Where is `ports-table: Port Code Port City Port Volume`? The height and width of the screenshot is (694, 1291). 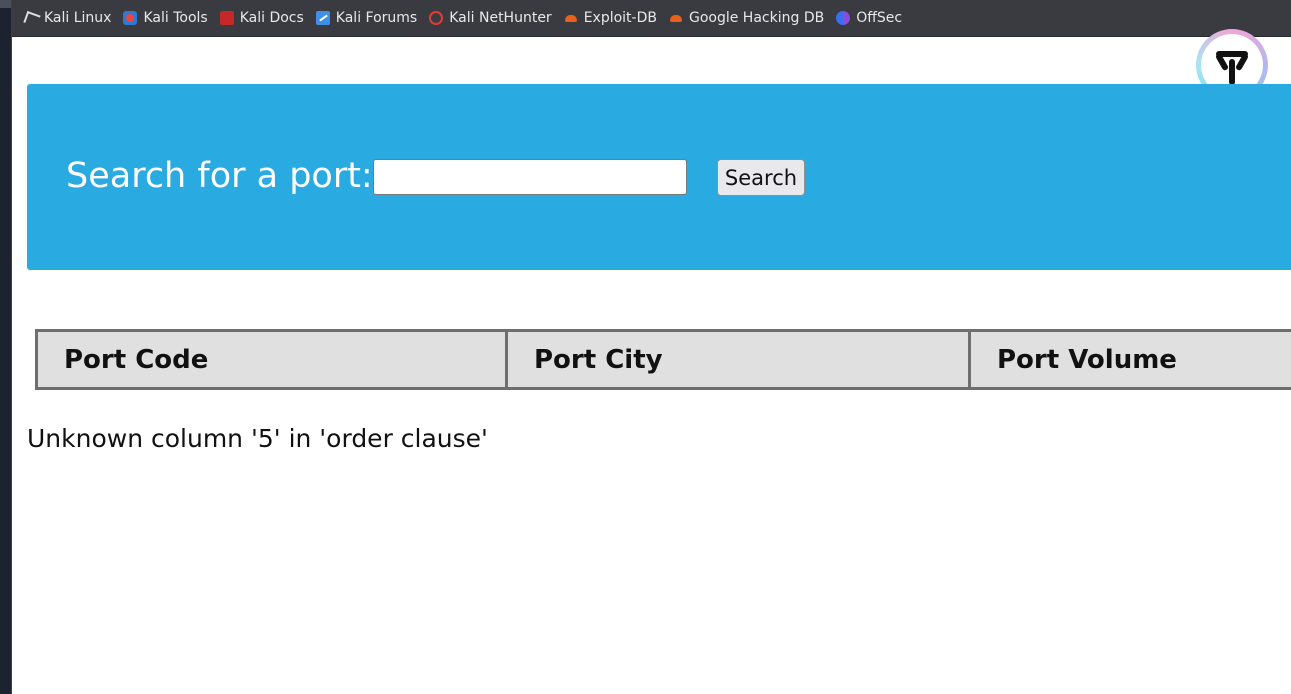
ports-table: Port Code Port City Port Volume is located at coordinates (663, 359).